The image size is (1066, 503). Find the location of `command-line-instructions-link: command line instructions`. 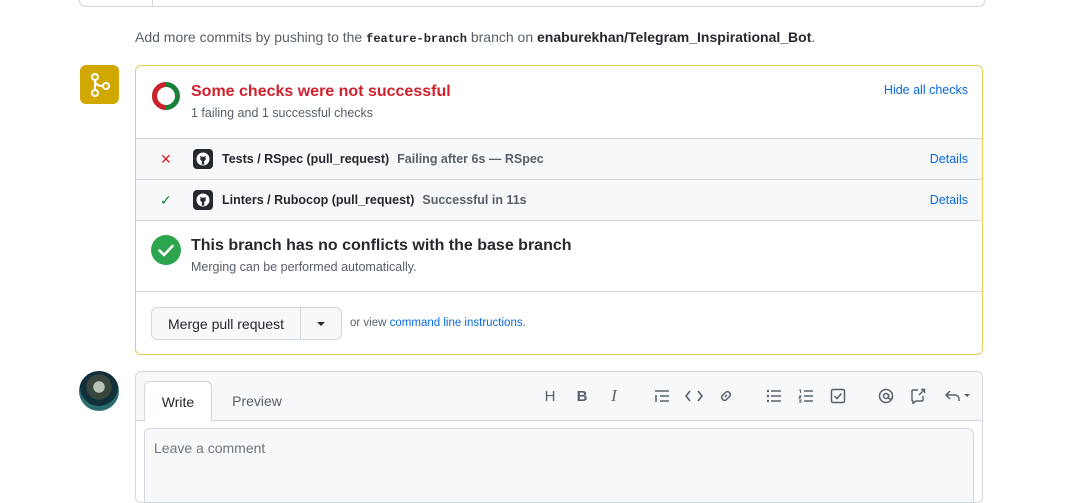

command-line-instructions-link: command line instructions is located at coordinates (456, 323).